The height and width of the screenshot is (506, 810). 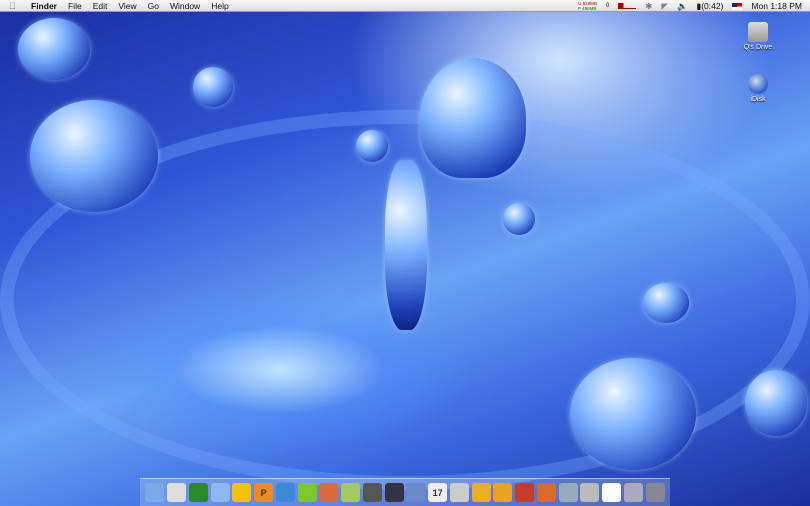 What do you see at coordinates (568, 492) in the screenshot?
I see `dock-item-itunes` at bounding box center [568, 492].